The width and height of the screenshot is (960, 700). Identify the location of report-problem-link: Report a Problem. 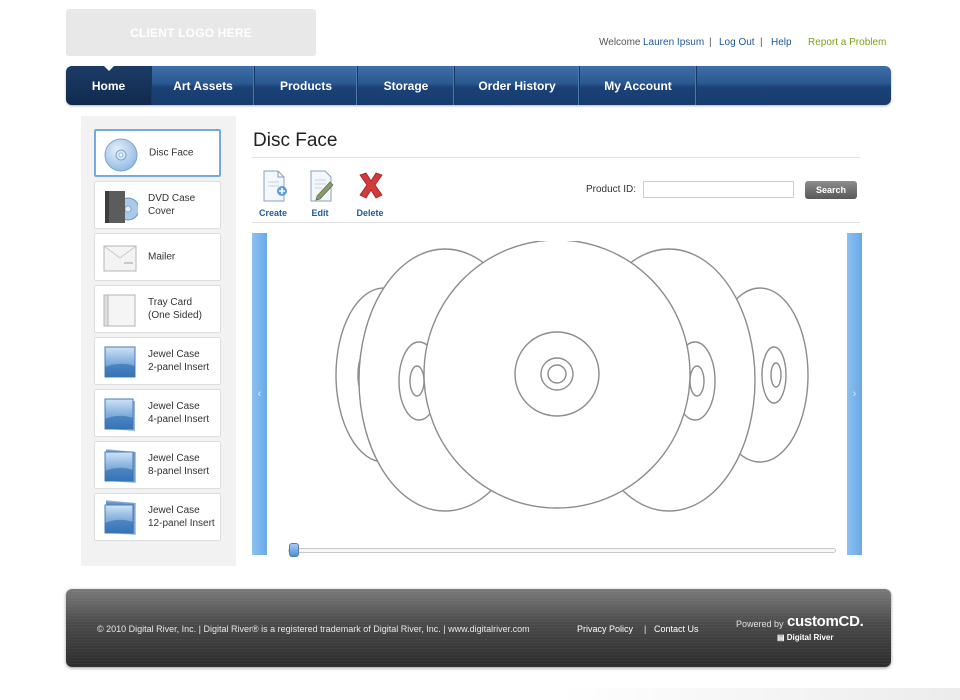
(847, 42).